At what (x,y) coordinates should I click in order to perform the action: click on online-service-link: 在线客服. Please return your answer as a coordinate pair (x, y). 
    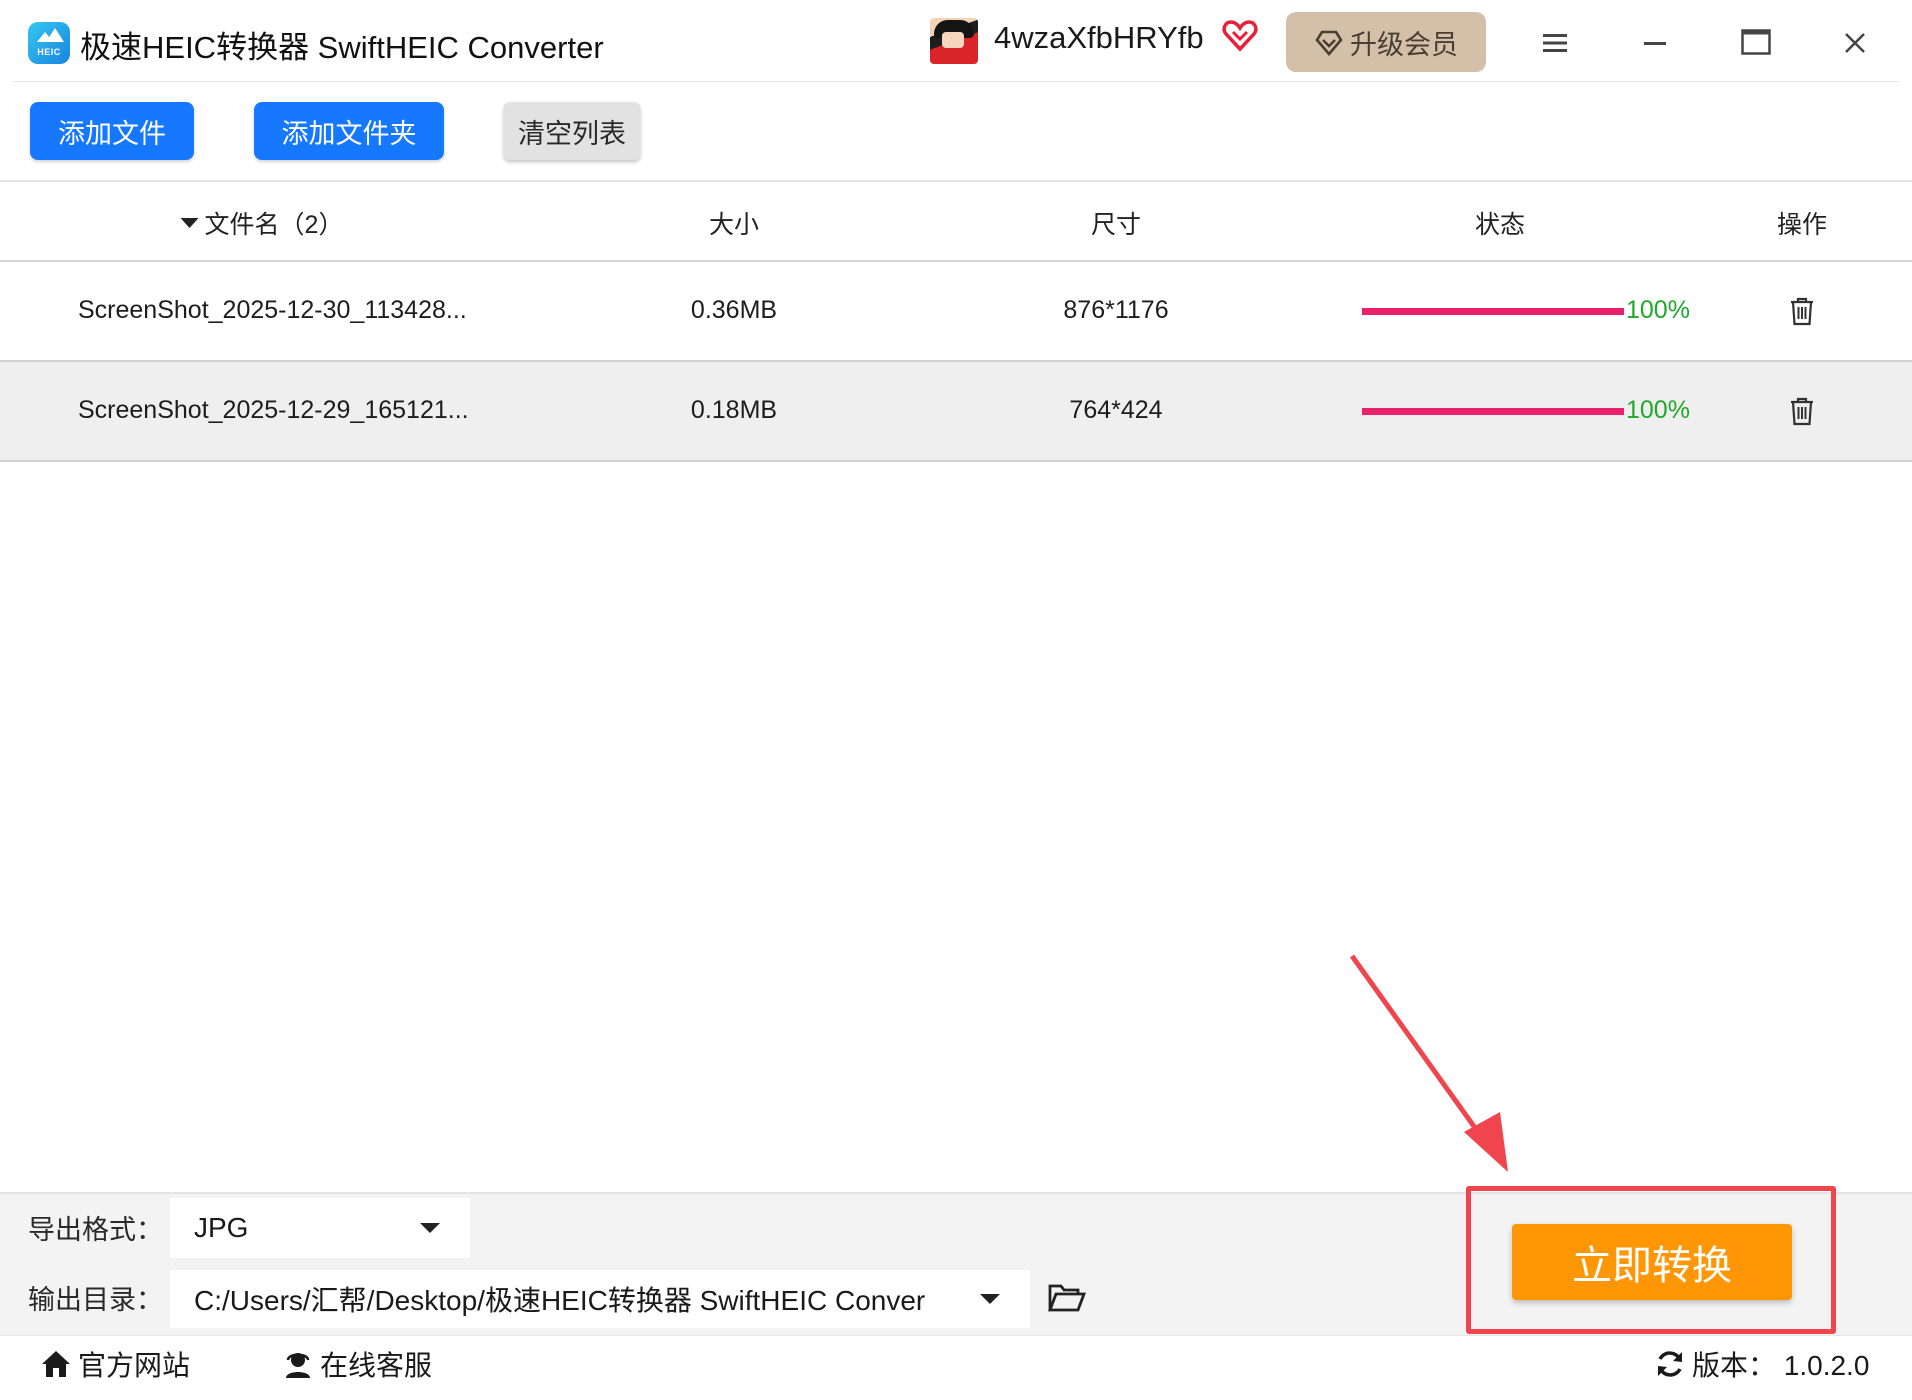
    Looking at the image, I should click on (357, 1364).